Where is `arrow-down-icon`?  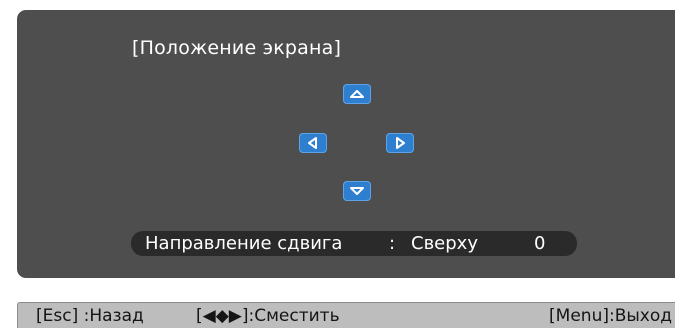 arrow-down-icon is located at coordinates (357, 191).